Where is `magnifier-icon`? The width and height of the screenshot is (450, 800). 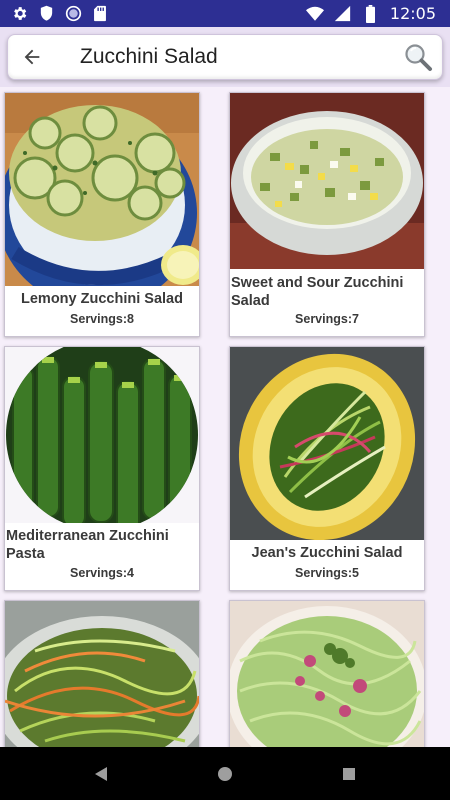 magnifier-icon is located at coordinates (418, 57).